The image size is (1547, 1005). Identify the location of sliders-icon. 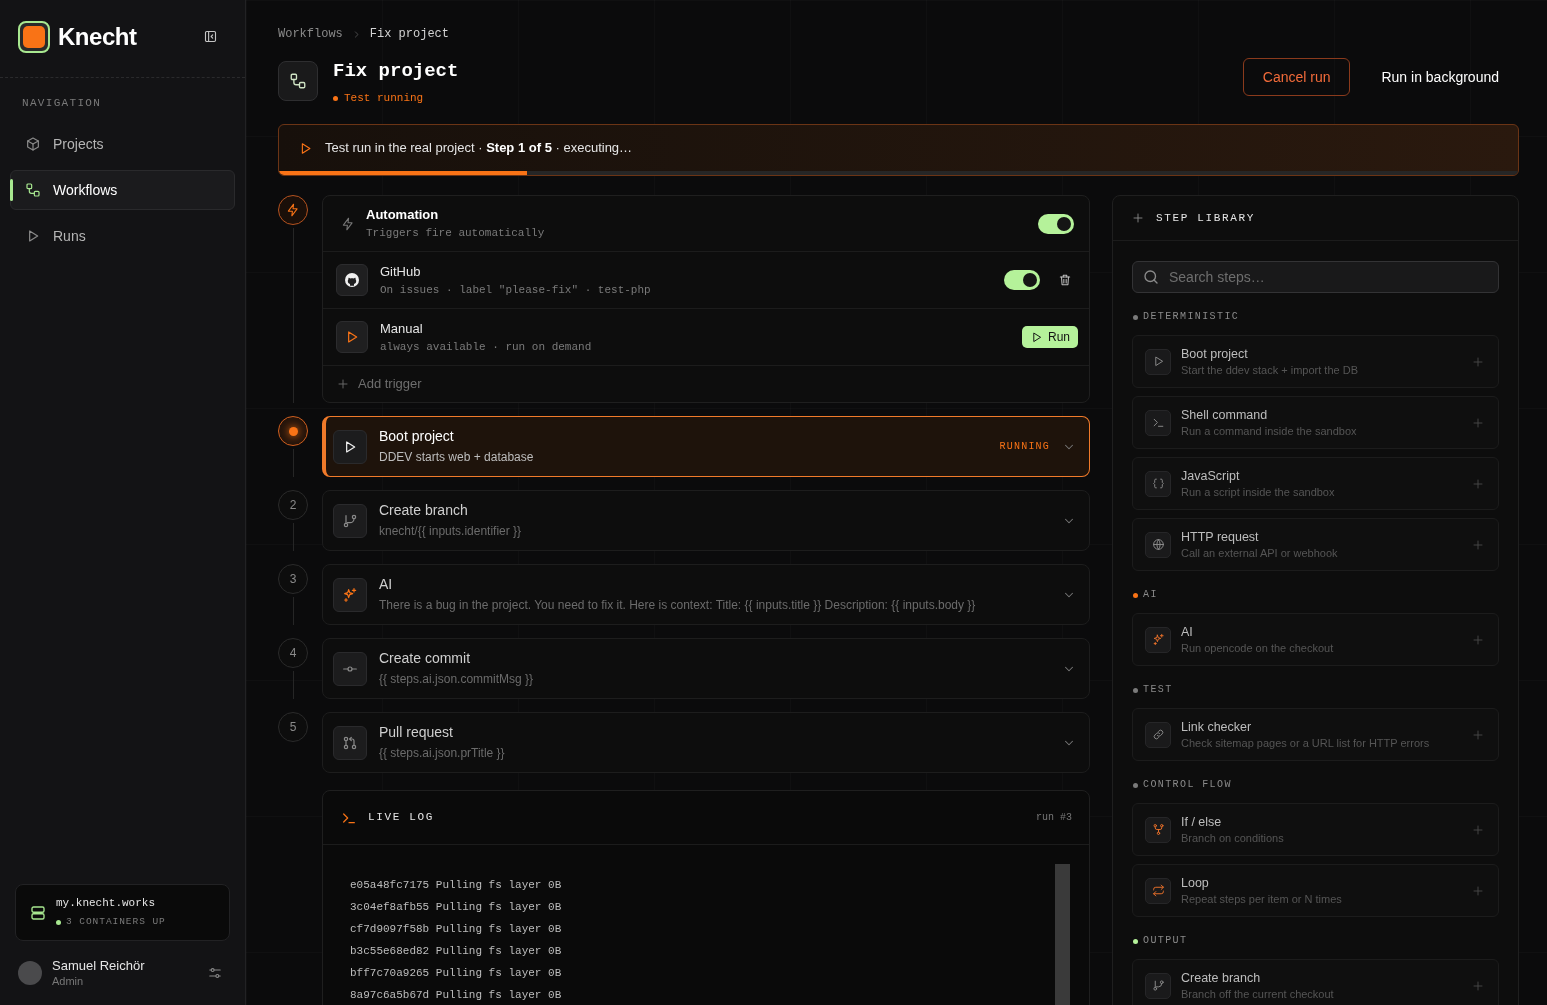
(215, 973).